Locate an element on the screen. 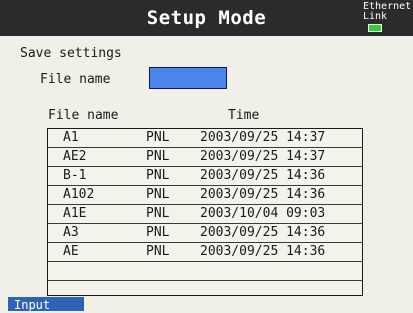 The width and height of the screenshot is (413, 313). input-softkey: Input is located at coordinates (46, 304).